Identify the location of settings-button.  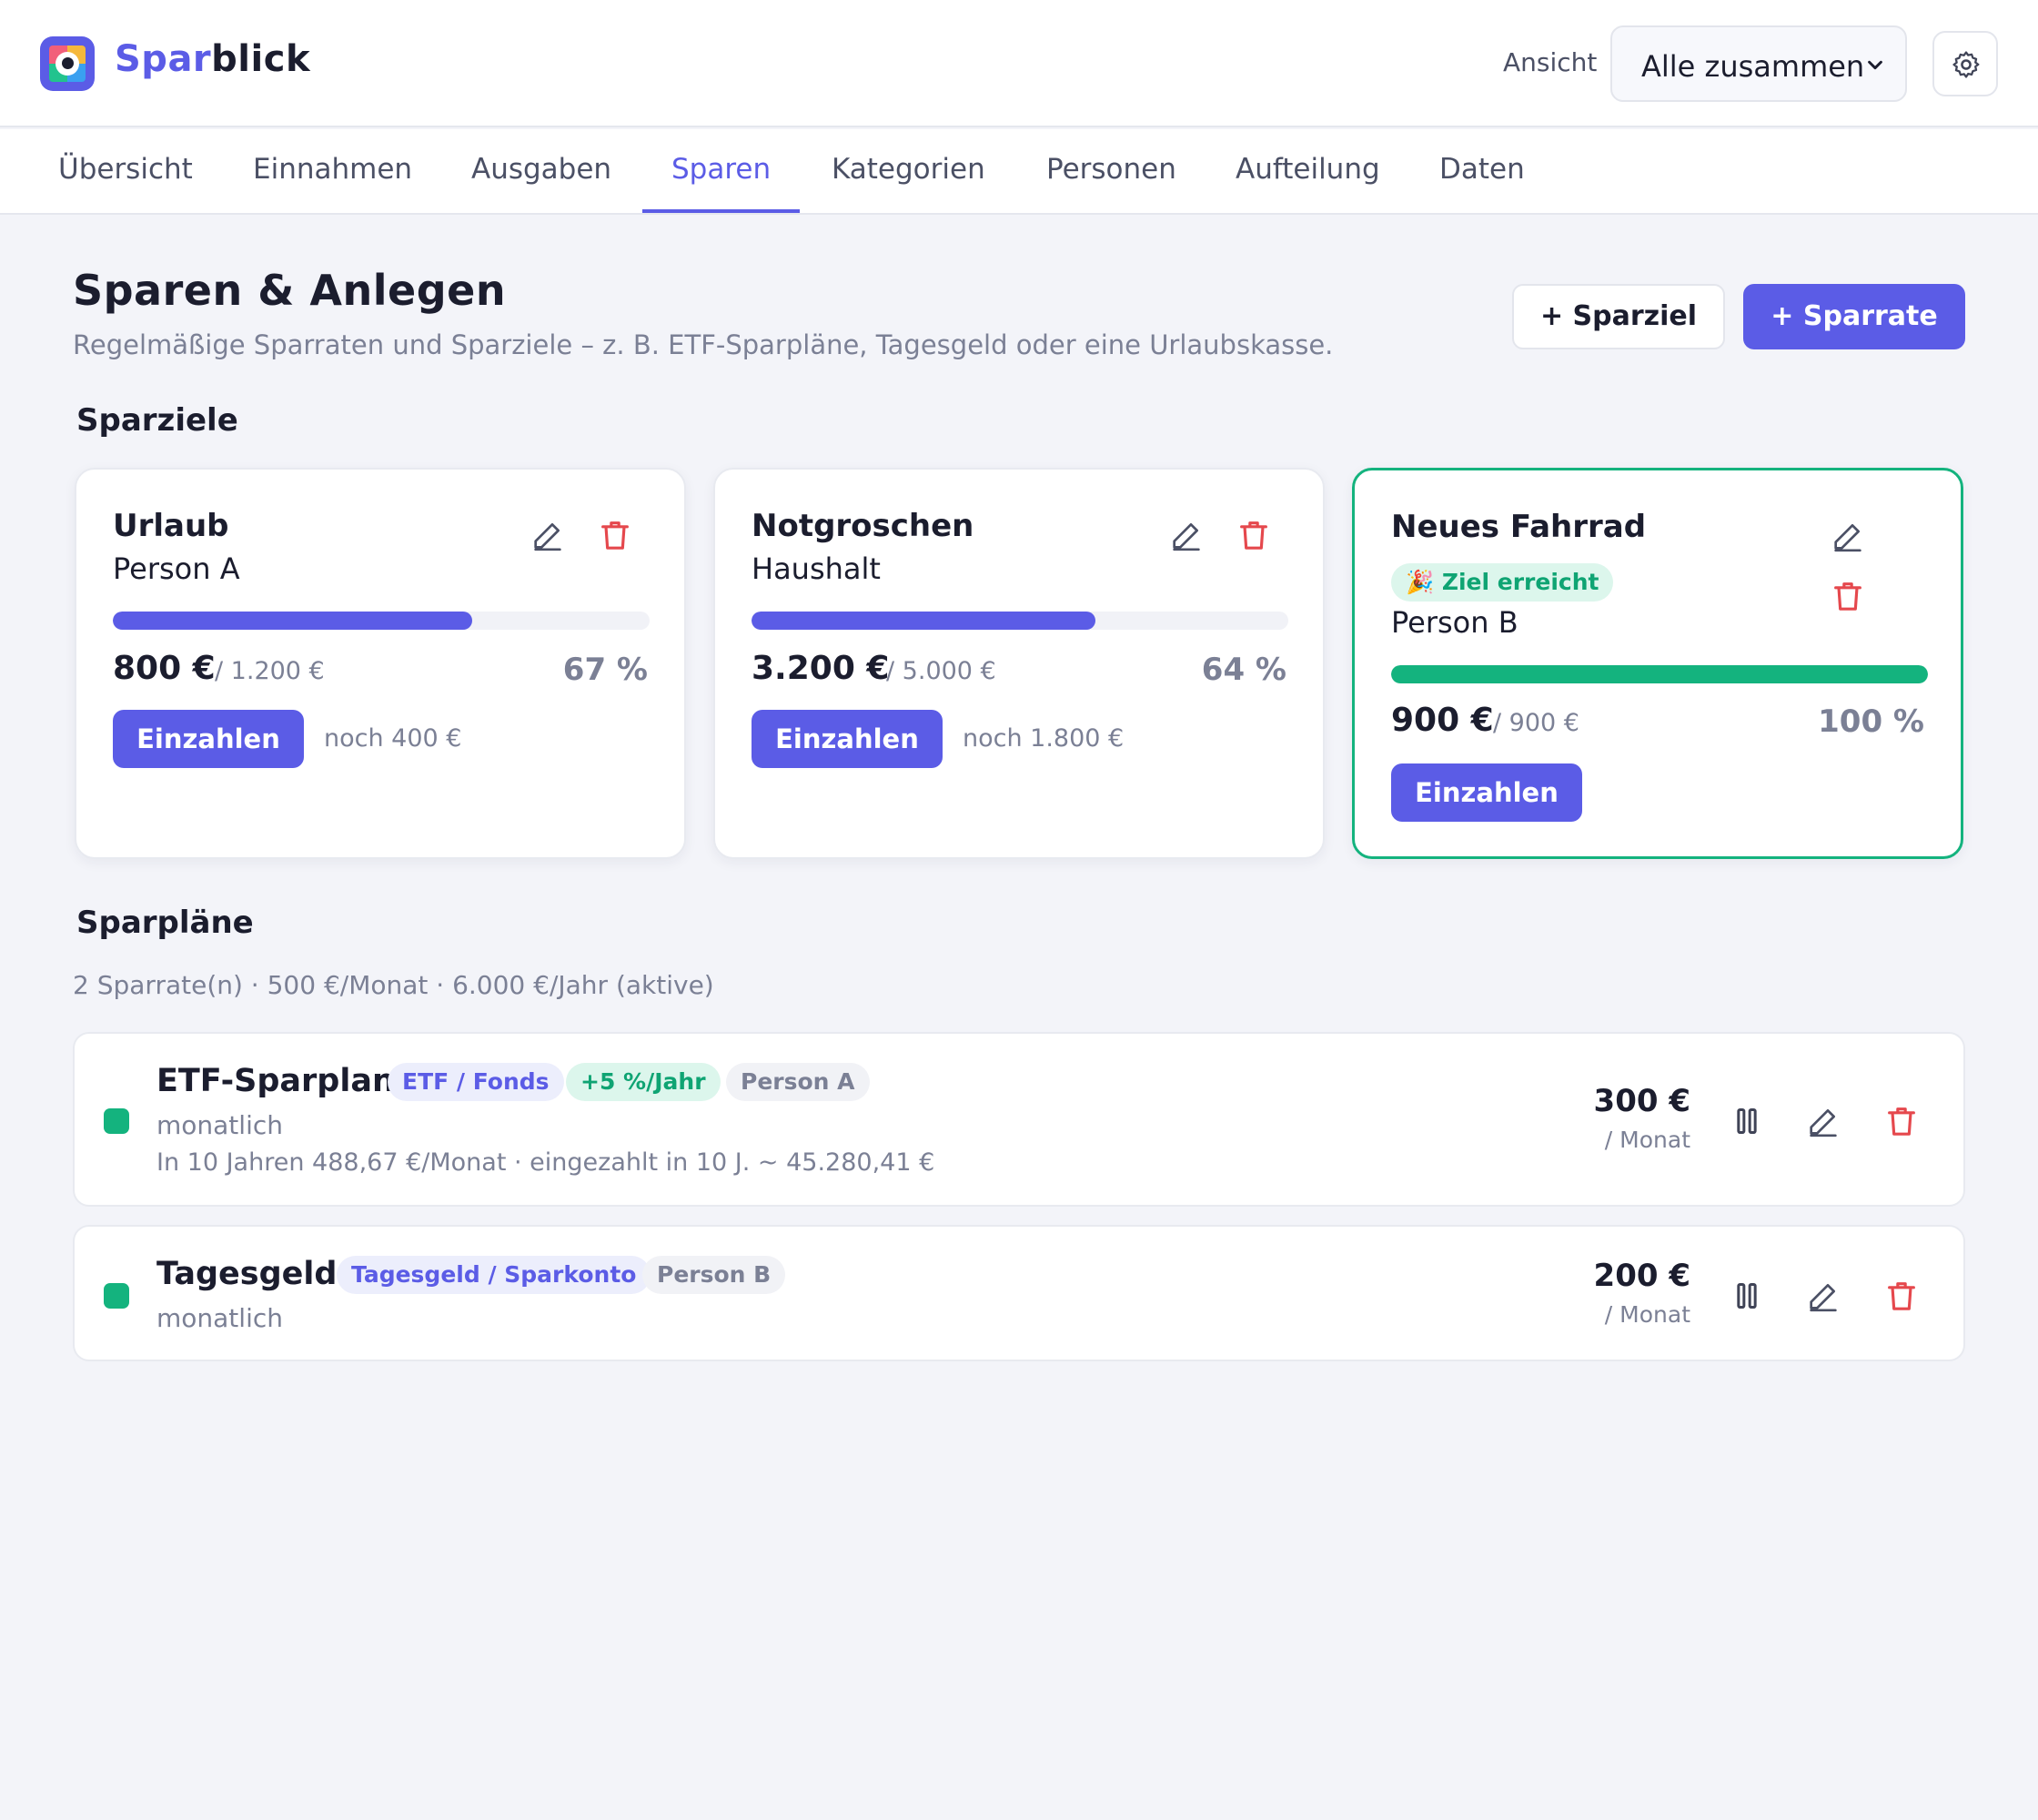
(1965, 63).